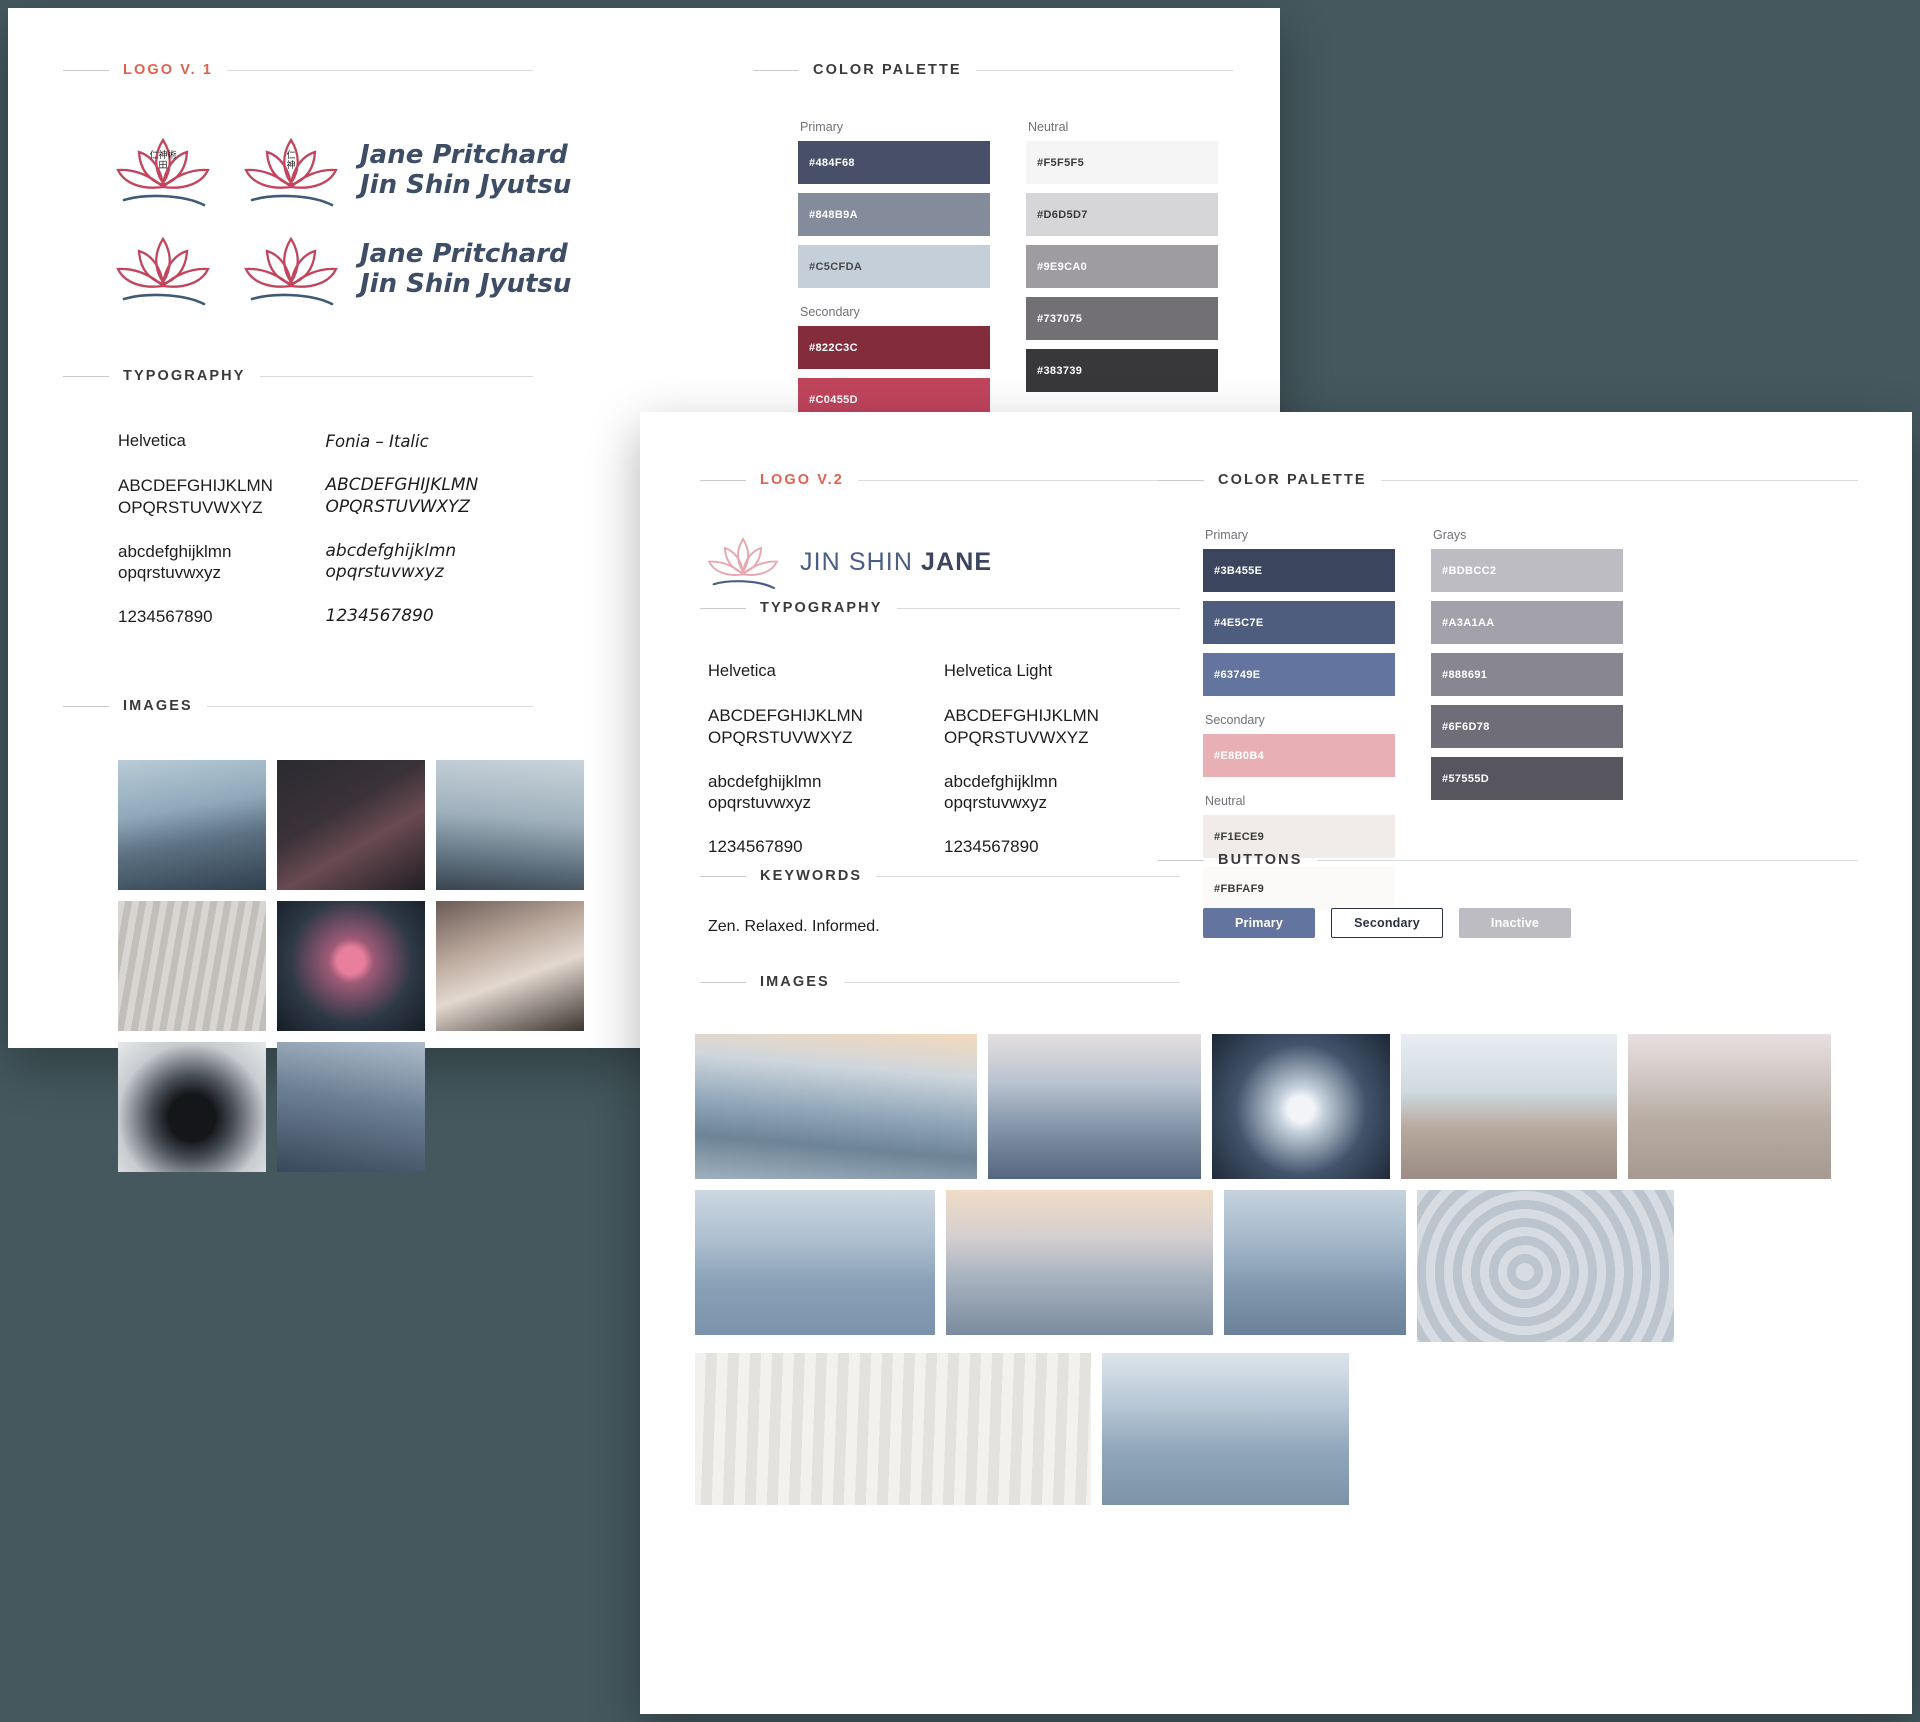  I want to click on color-swatch: #F5F5F5, so click(1122, 162).